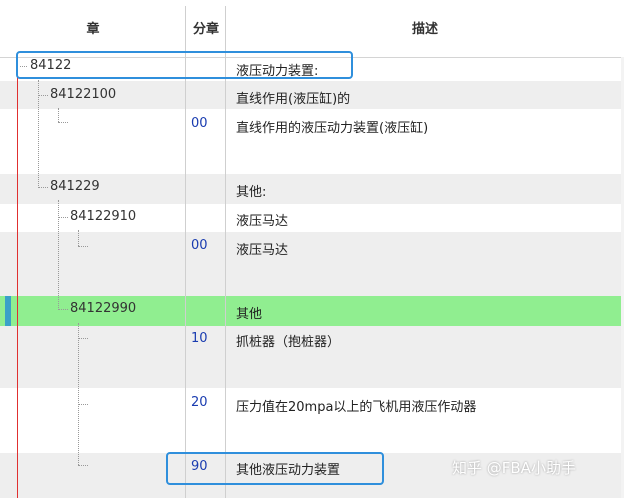 The height and width of the screenshot is (498, 624). I want to click on column-header-description: 描述, so click(425, 28).